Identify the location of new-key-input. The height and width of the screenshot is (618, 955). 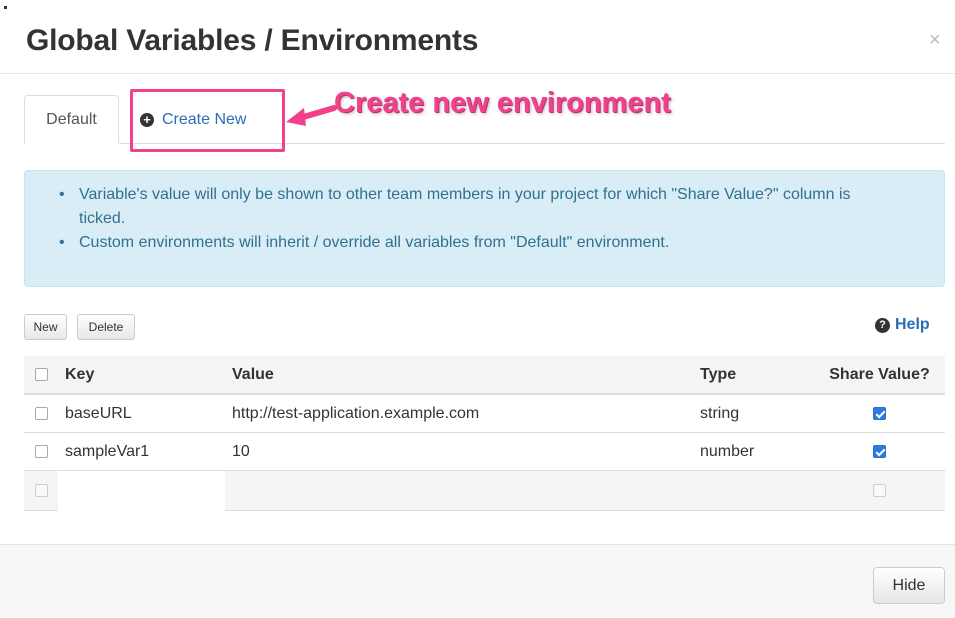
(141, 491).